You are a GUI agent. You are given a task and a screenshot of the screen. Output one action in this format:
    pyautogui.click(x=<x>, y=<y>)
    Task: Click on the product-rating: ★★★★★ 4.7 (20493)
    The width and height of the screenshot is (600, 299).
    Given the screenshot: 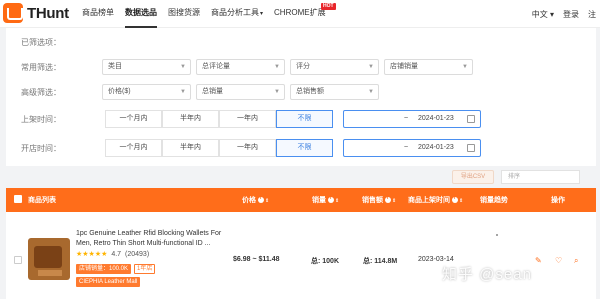 What is the action you would take?
    pyautogui.click(x=112, y=254)
    